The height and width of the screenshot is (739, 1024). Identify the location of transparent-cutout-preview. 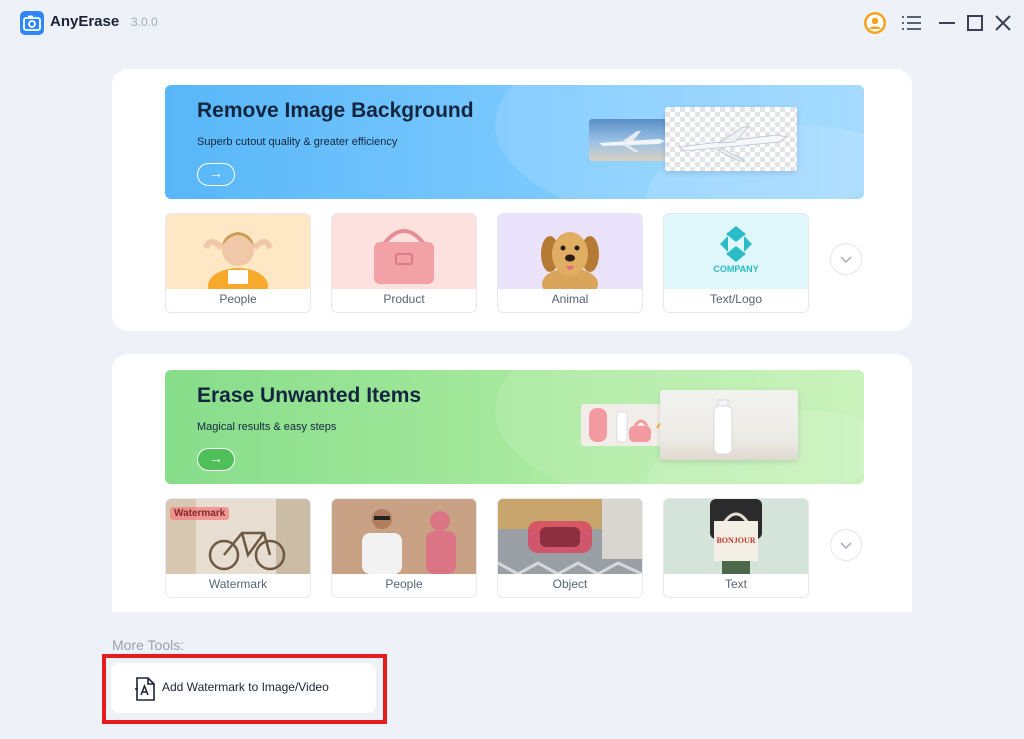
(731, 139).